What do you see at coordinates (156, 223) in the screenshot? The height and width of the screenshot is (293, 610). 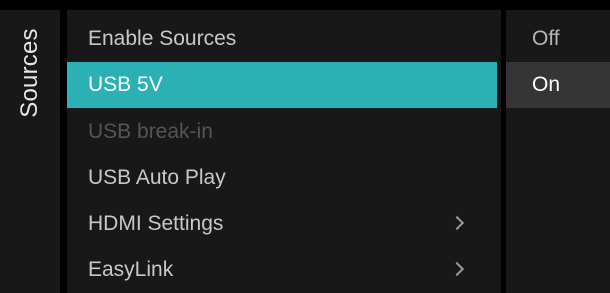 I see `menu-item-label: HDMI Settings` at bounding box center [156, 223].